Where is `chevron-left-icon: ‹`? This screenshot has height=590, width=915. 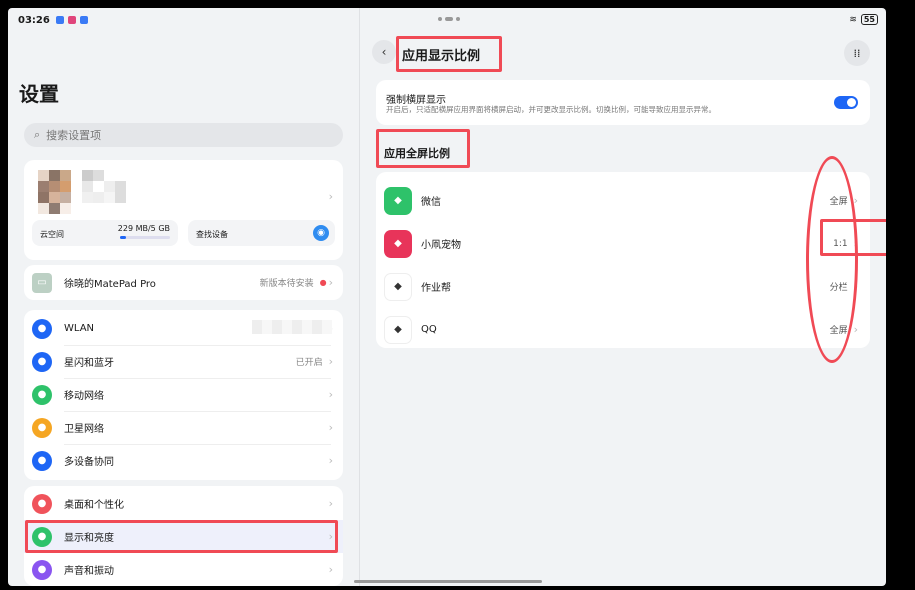 chevron-left-icon: ‹ is located at coordinates (384, 52).